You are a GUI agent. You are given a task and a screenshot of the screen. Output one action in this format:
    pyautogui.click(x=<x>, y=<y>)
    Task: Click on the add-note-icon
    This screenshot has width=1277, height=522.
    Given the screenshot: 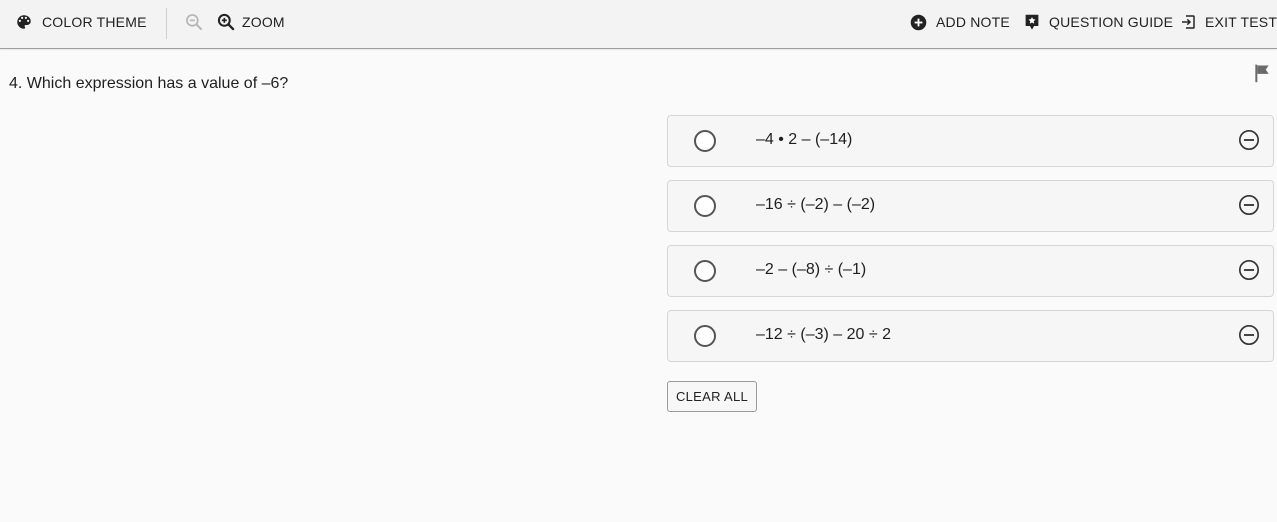 What is the action you would take?
    pyautogui.click(x=918, y=22)
    